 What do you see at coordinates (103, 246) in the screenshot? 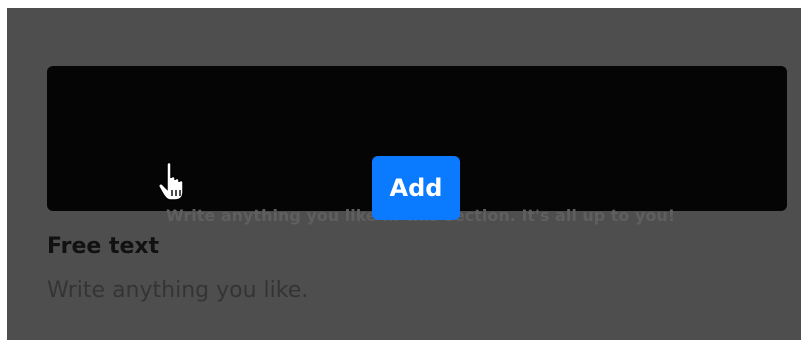
I see `block-title: Free text` at bounding box center [103, 246].